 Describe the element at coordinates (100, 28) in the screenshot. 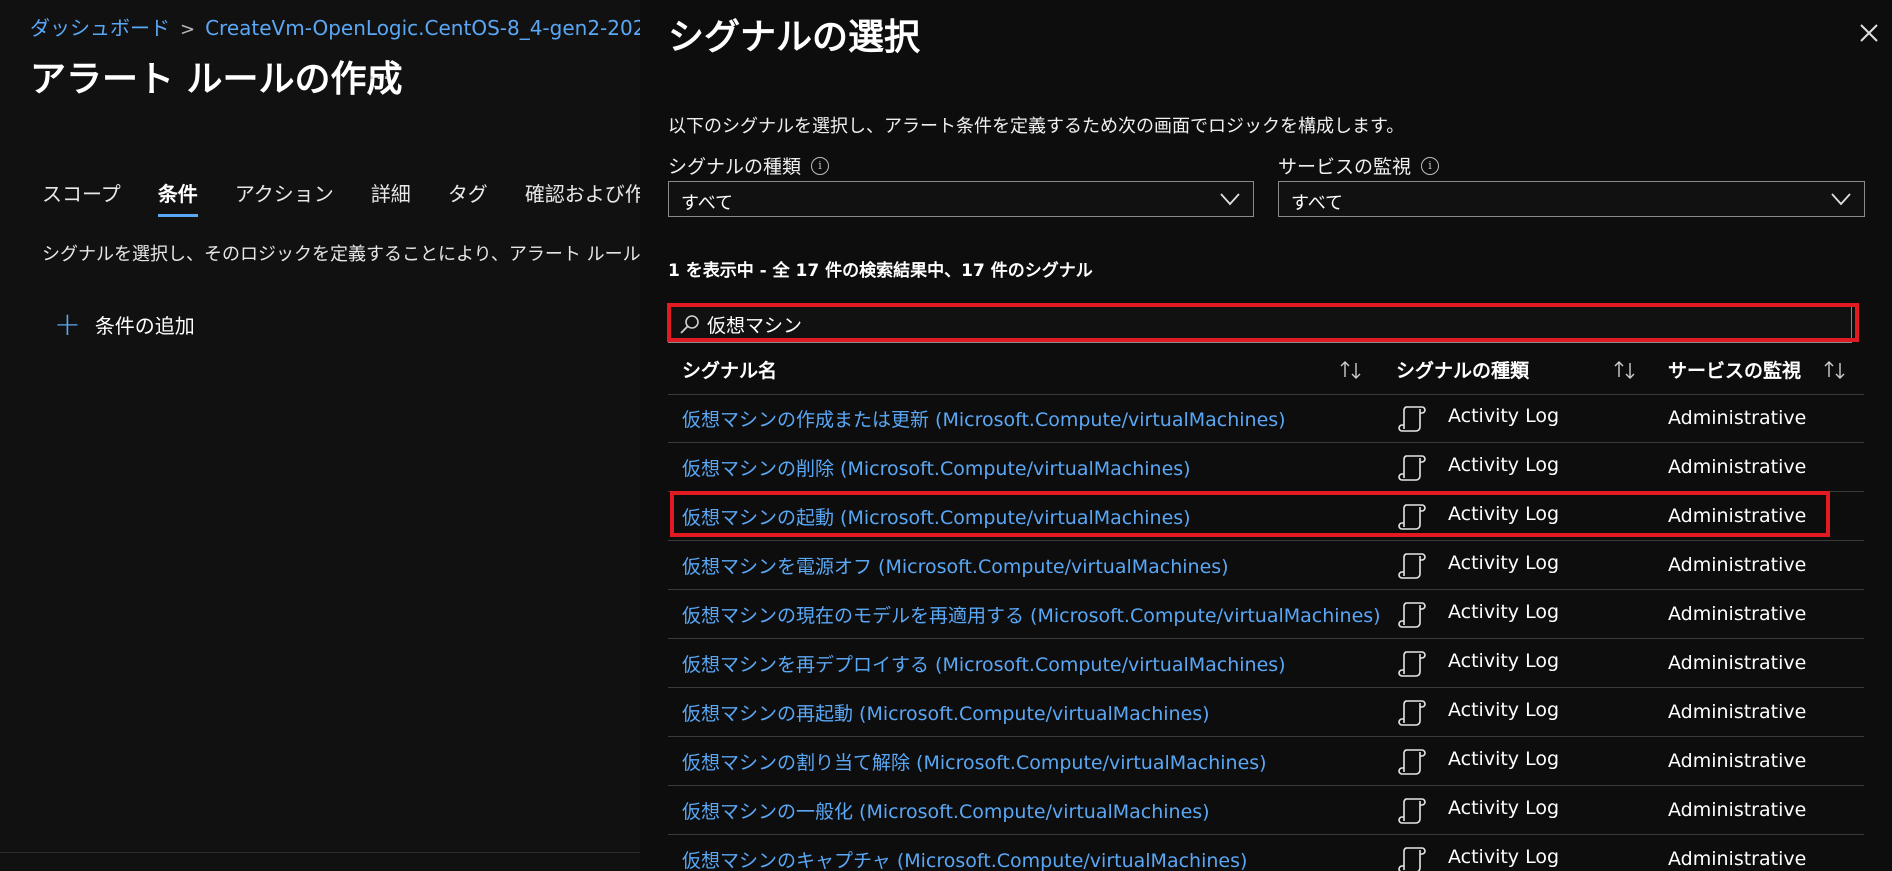

I see `breadcrumb-dashboard-link: ダッシュボード` at that location.